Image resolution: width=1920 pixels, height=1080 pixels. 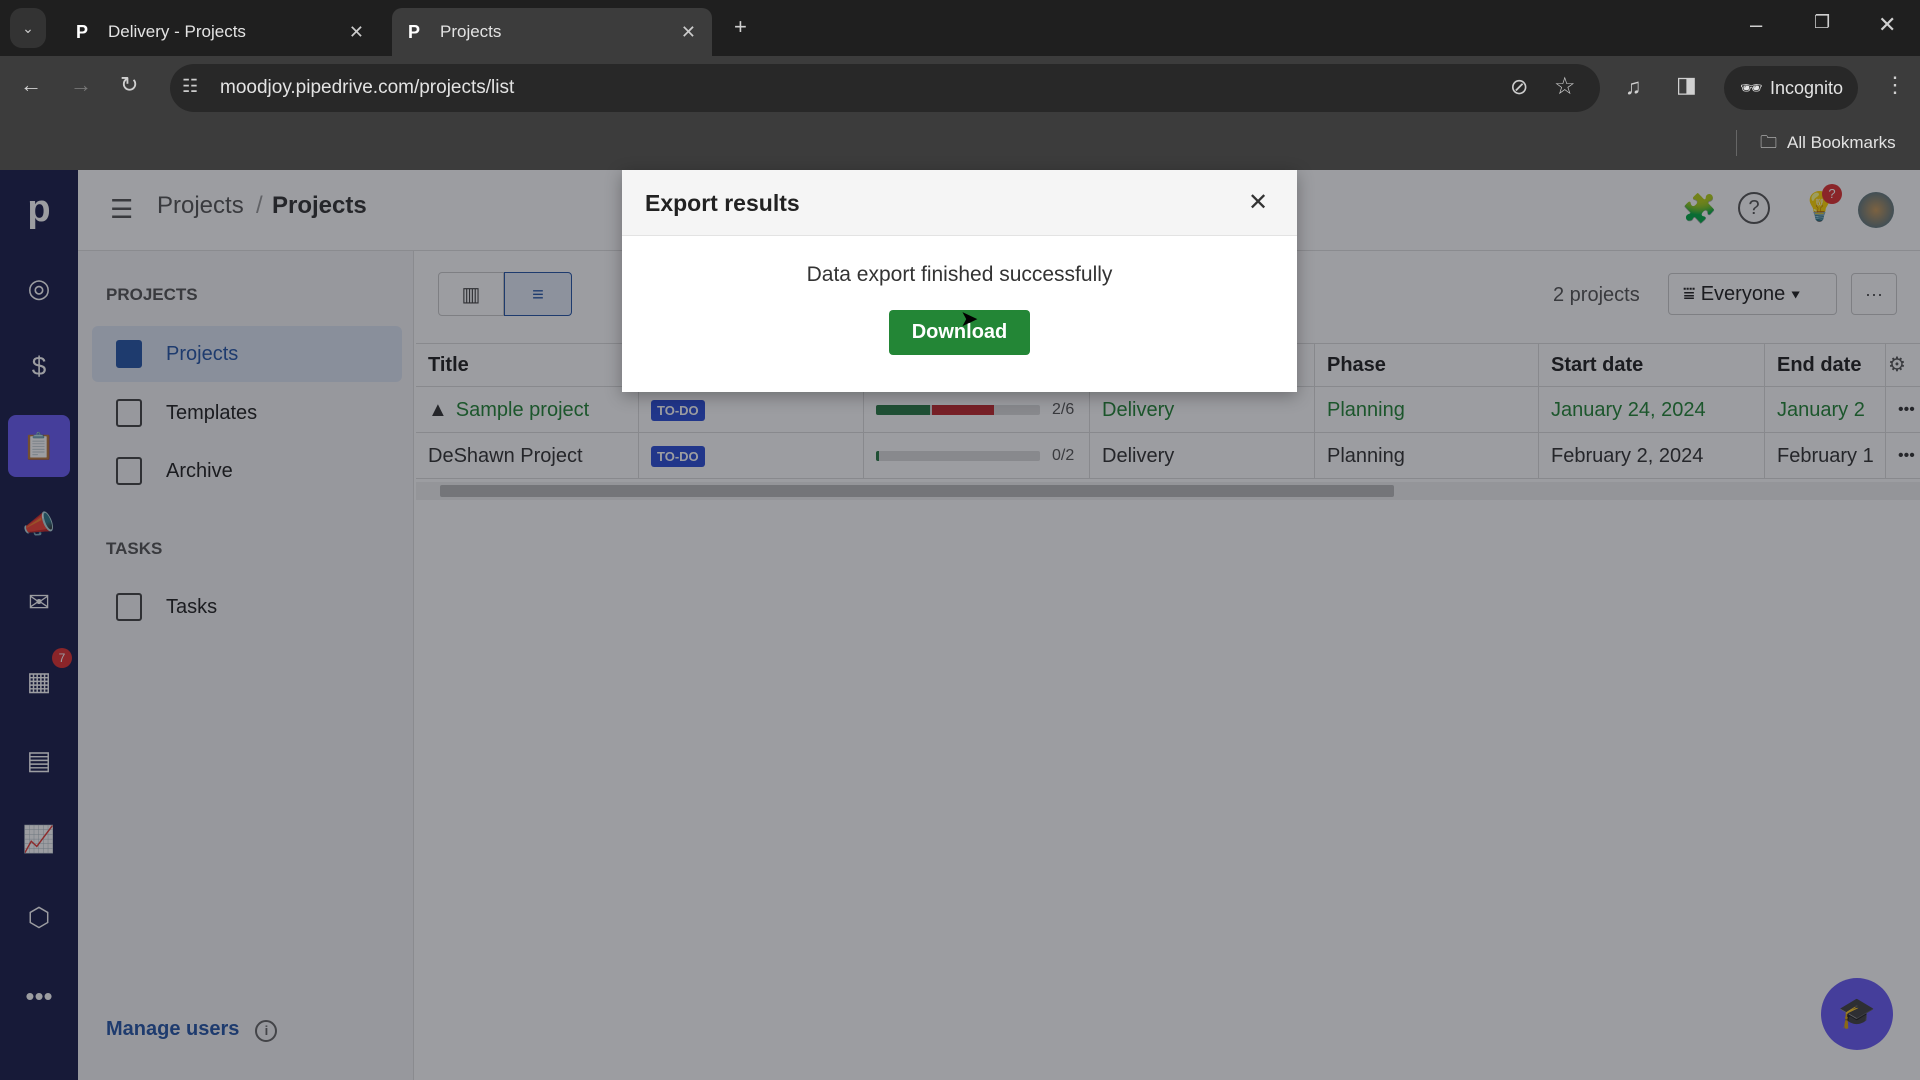 I want to click on bookmark-star-icon: ☆, so click(x=1565, y=86).